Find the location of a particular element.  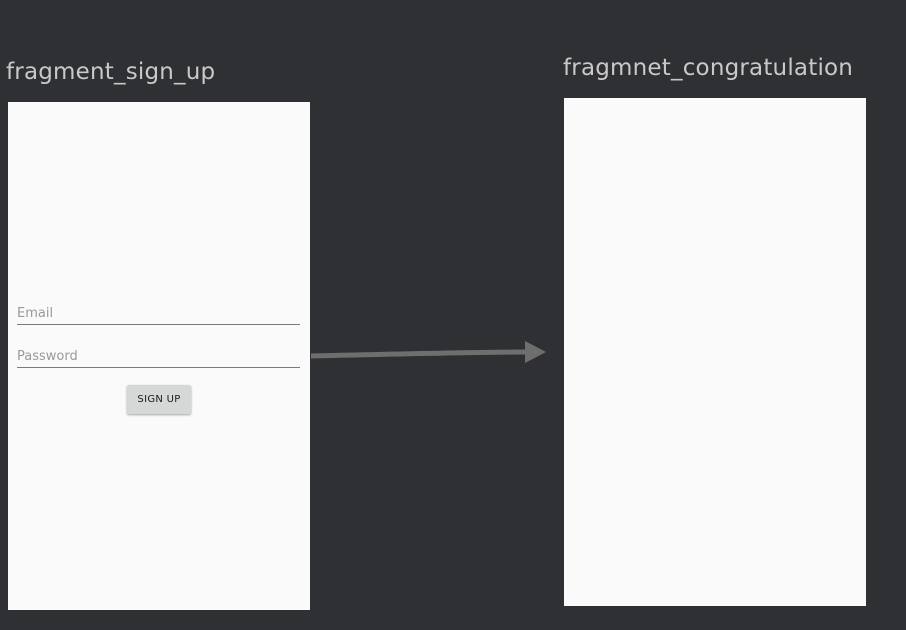

navigation-action-line is located at coordinates (419, 354).